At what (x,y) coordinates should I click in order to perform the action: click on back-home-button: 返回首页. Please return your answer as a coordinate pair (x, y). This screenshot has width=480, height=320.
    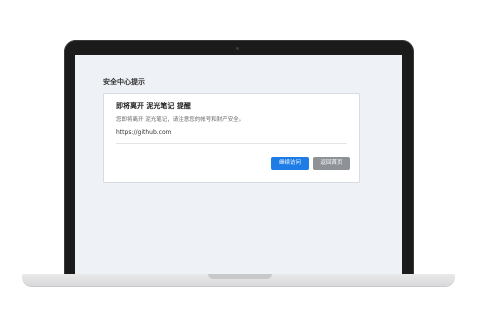
    Looking at the image, I should click on (331, 163).